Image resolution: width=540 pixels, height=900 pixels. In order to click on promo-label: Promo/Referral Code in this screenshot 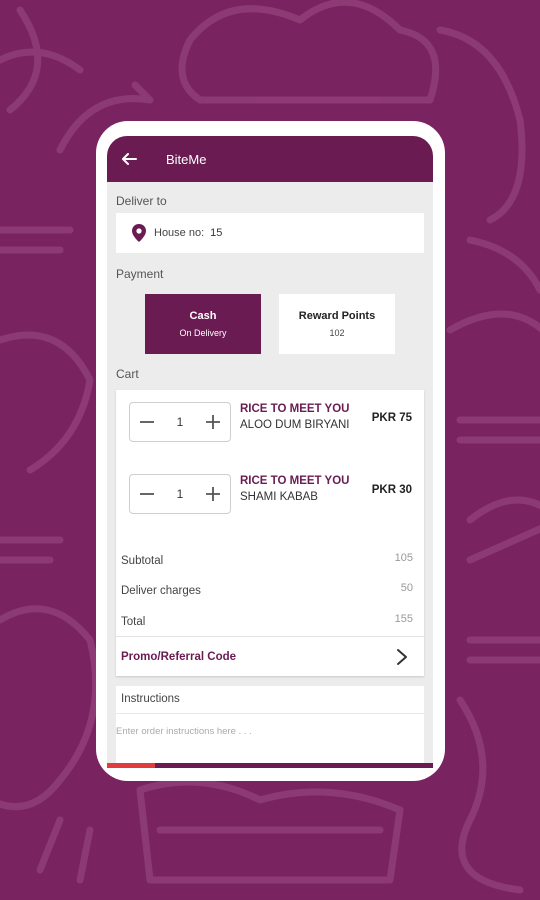, I will do `click(179, 656)`.